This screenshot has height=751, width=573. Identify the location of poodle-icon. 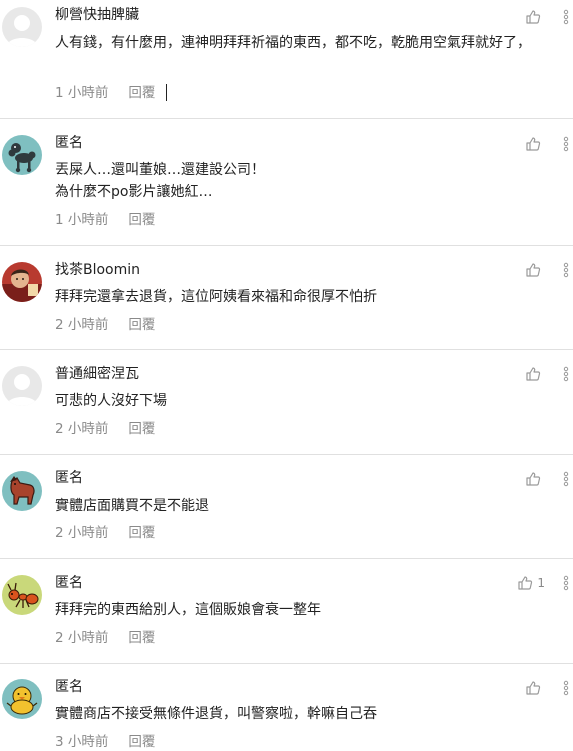
(22, 155).